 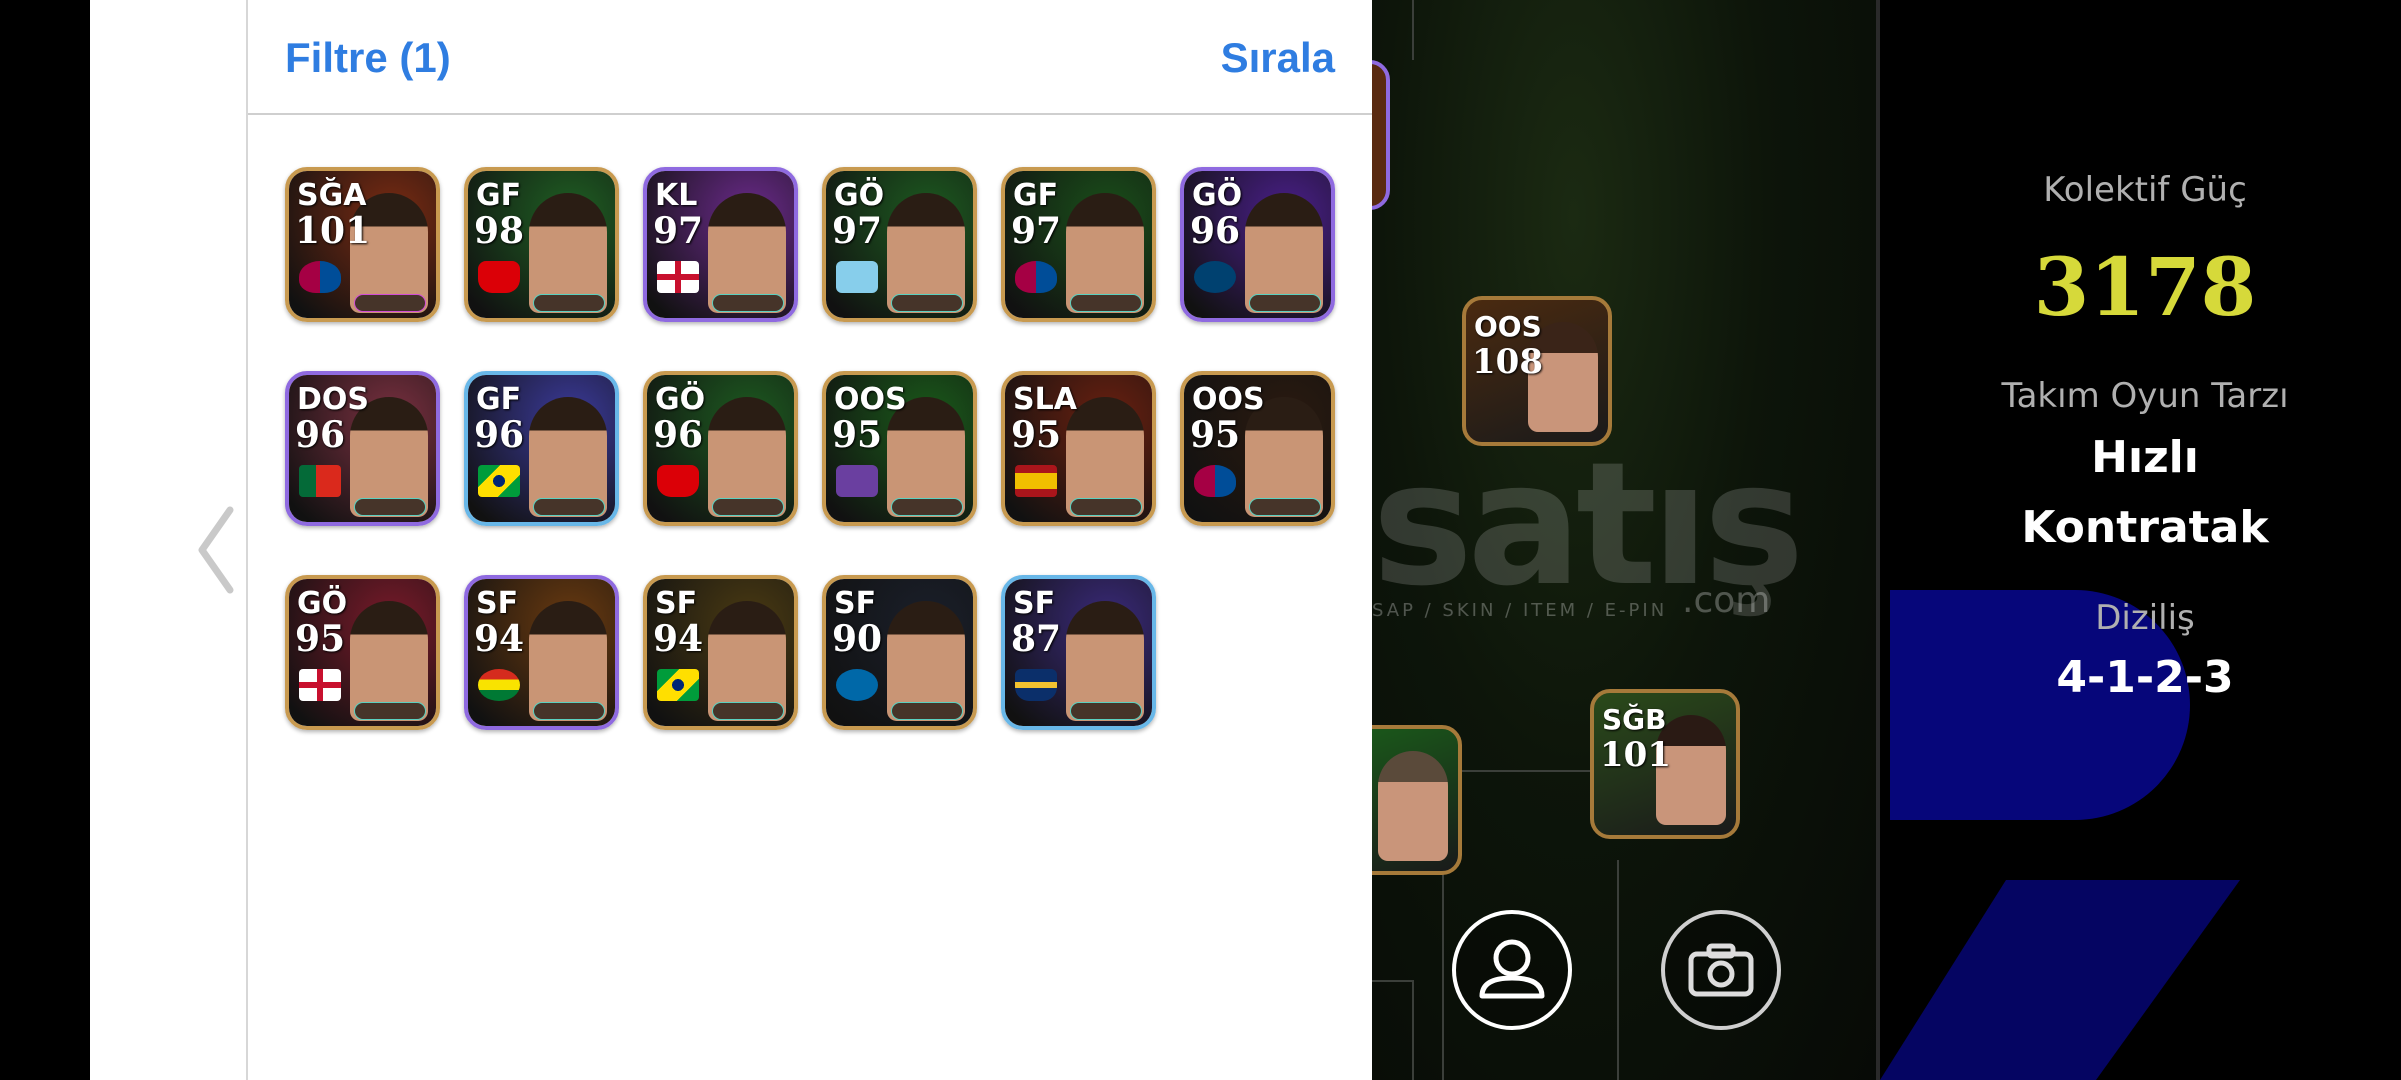 What do you see at coordinates (1078, 448) in the screenshot?
I see `player-card: SLA 95` at bounding box center [1078, 448].